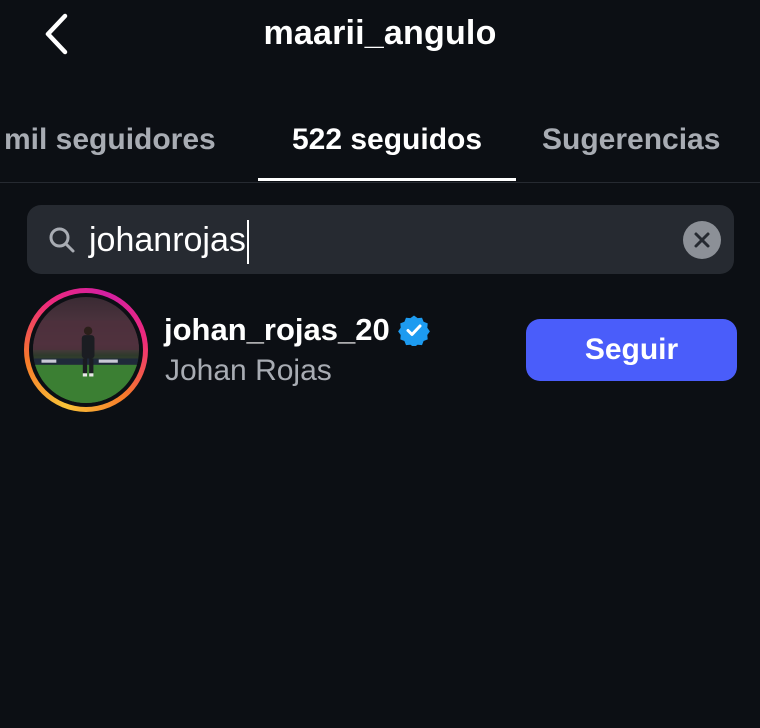 Image resolution: width=760 pixels, height=728 pixels. What do you see at coordinates (277, 329) in the screenshot?
I see `username-text: johan_rojas_20` at bounding box center [277, 329].